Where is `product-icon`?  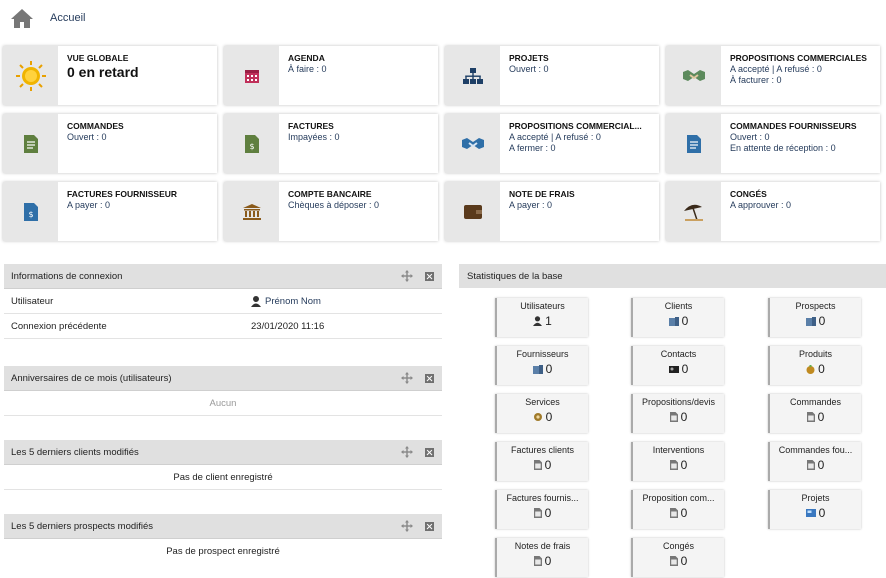 product-icon is located at coordinates (810, 369).